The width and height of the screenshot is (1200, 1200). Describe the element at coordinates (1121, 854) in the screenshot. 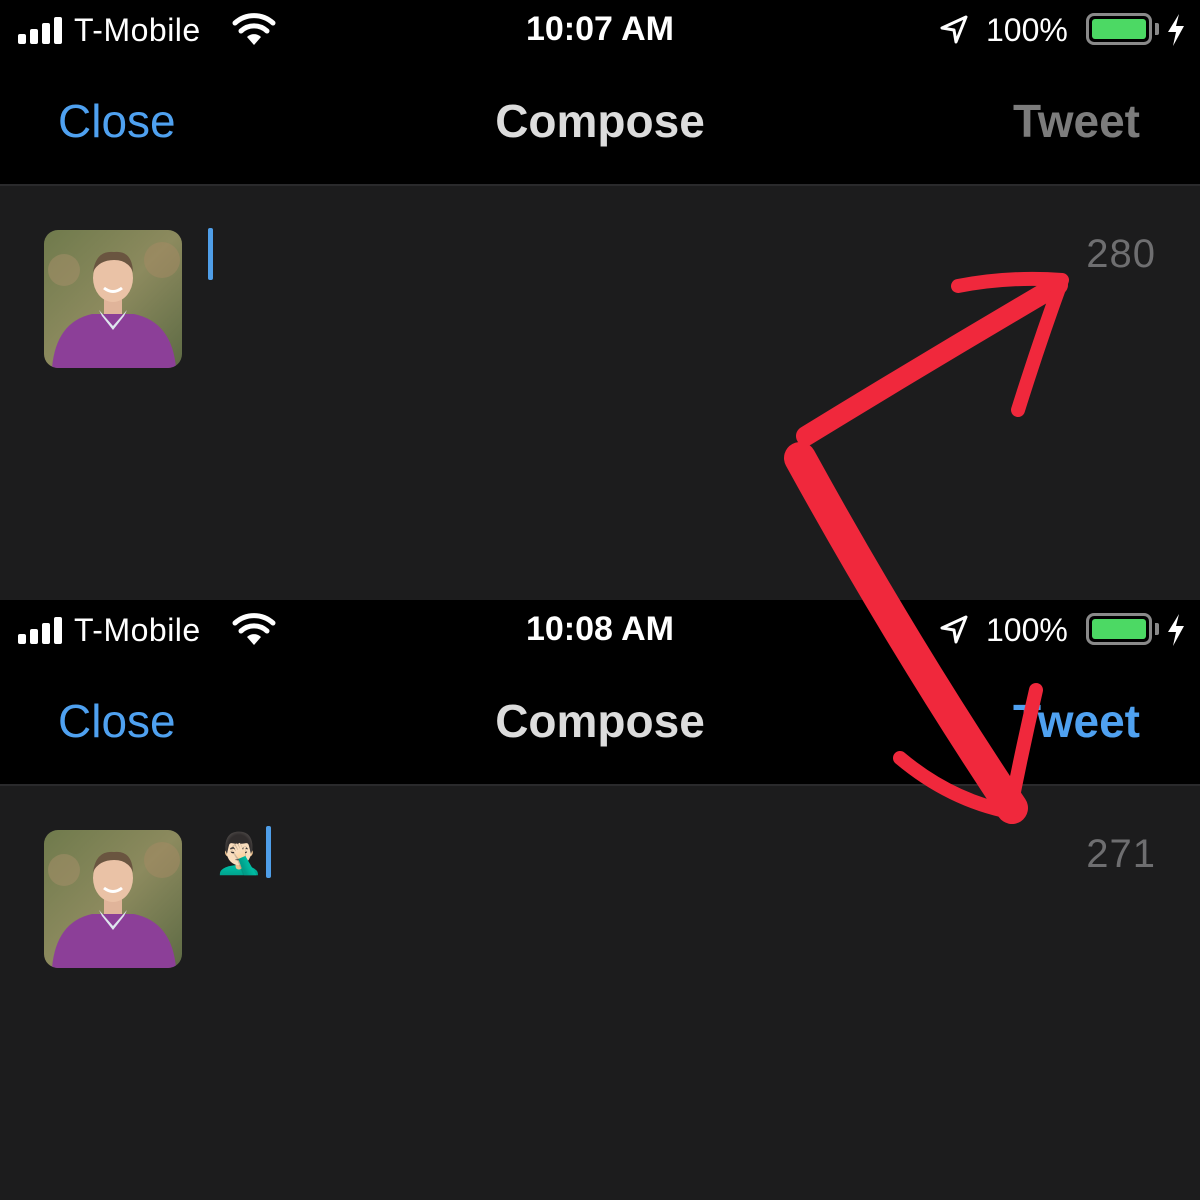

I see `character-counter: 271` at that location.